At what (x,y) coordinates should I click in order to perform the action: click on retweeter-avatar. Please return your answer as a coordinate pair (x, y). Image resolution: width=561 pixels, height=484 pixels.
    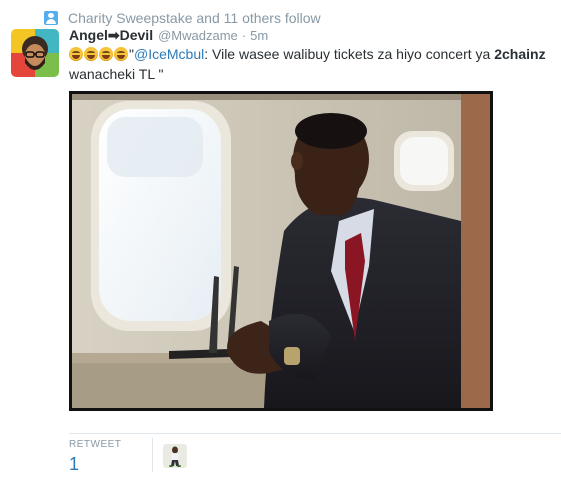
    Looking at the image, I should click on (175, 456).